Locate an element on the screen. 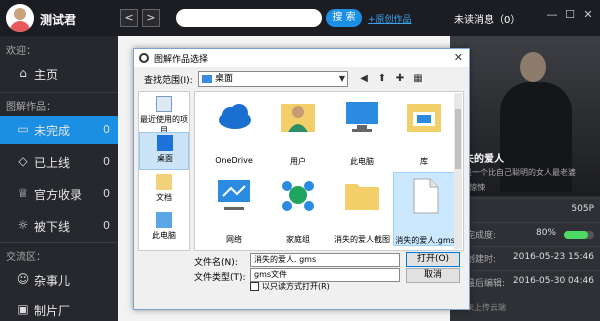 This screenshot has width=600, height=321. close-icon: ✕ is located at coordinates (588, 14).